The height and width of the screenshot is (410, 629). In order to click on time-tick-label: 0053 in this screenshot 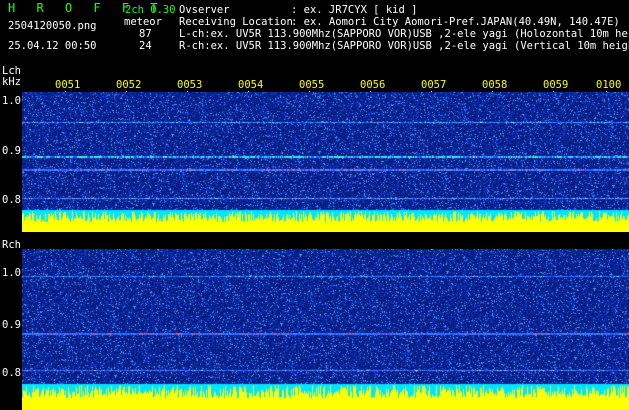, I will do `click(190, 85)`.